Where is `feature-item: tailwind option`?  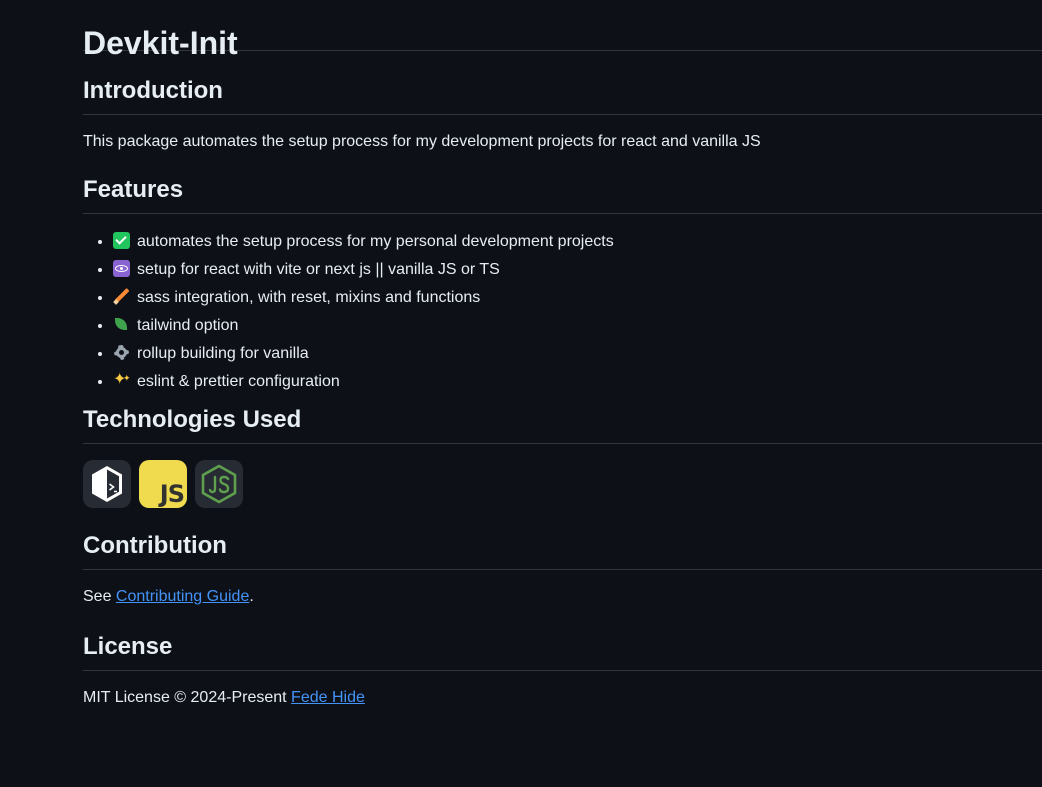
feature-item: tailwind option is located at coordinates (577, 326).